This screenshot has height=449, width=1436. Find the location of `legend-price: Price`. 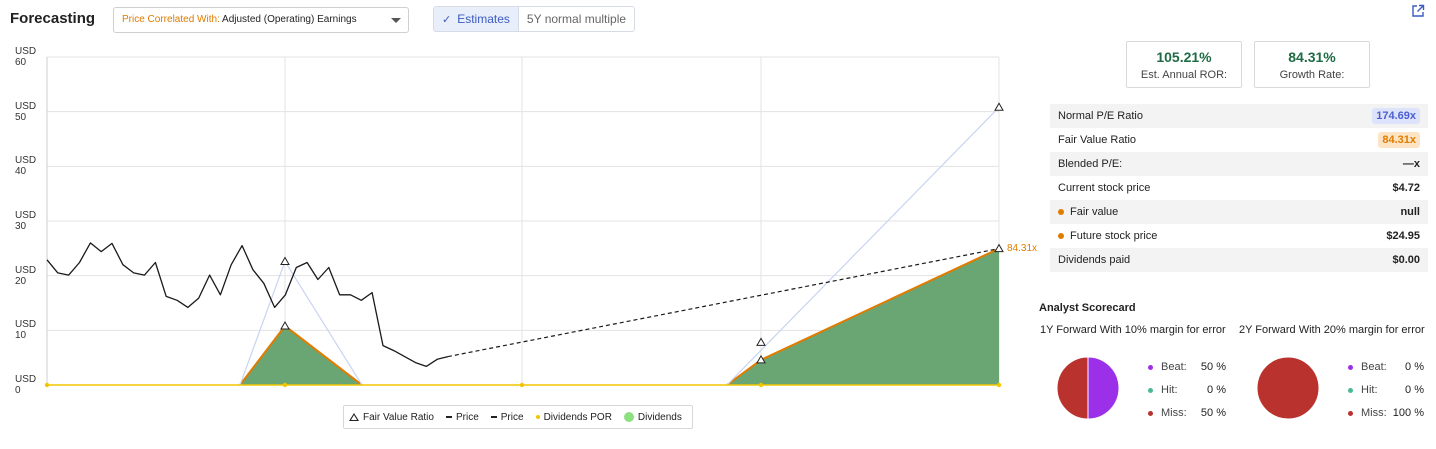

legend-price: Price is located at coordinates (462, 417).